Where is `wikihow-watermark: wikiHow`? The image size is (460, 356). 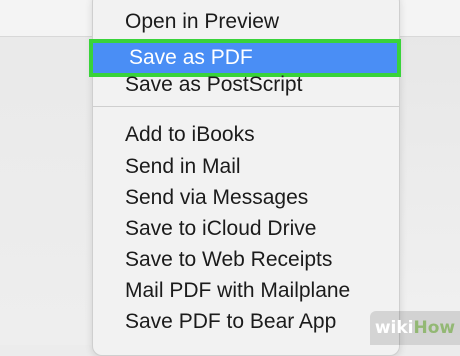
wikihow-watermark: wikiHow is located at coordinates (415, 328).